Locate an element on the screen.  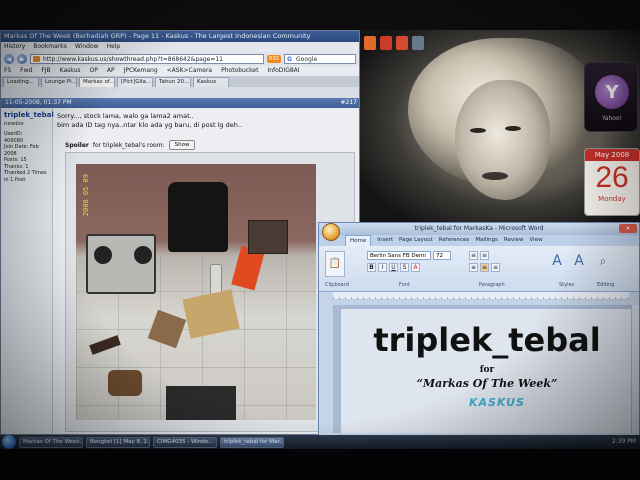
quick-styles-icon: A is located at coordinates (557, 263).